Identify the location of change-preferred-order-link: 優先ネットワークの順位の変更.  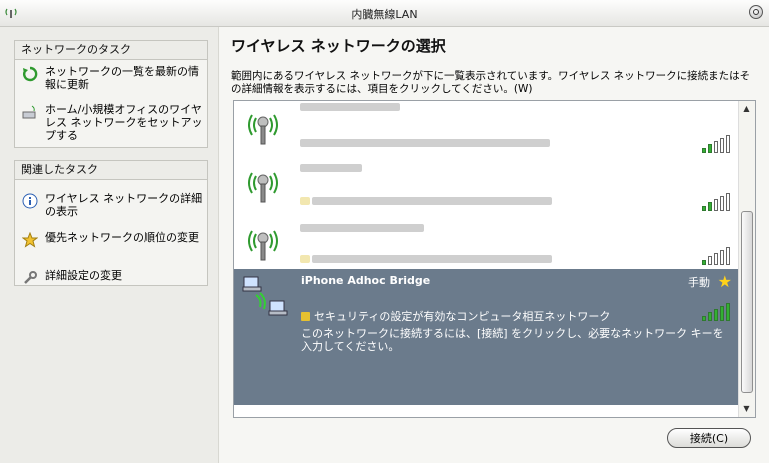
(111, 238).